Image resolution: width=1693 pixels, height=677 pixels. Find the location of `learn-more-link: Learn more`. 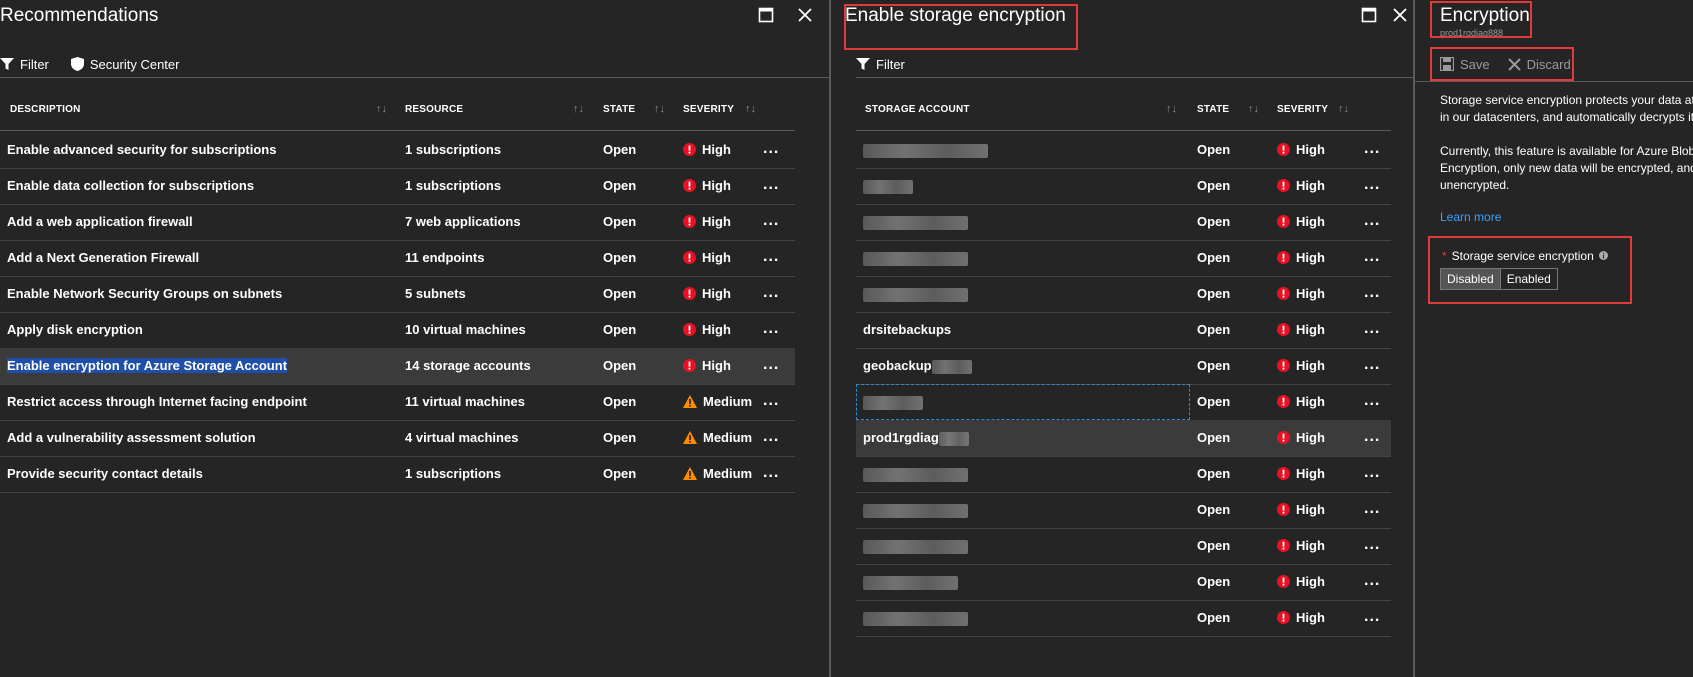

learn-more-link: Learn more is located at coordinates (1470, 217).